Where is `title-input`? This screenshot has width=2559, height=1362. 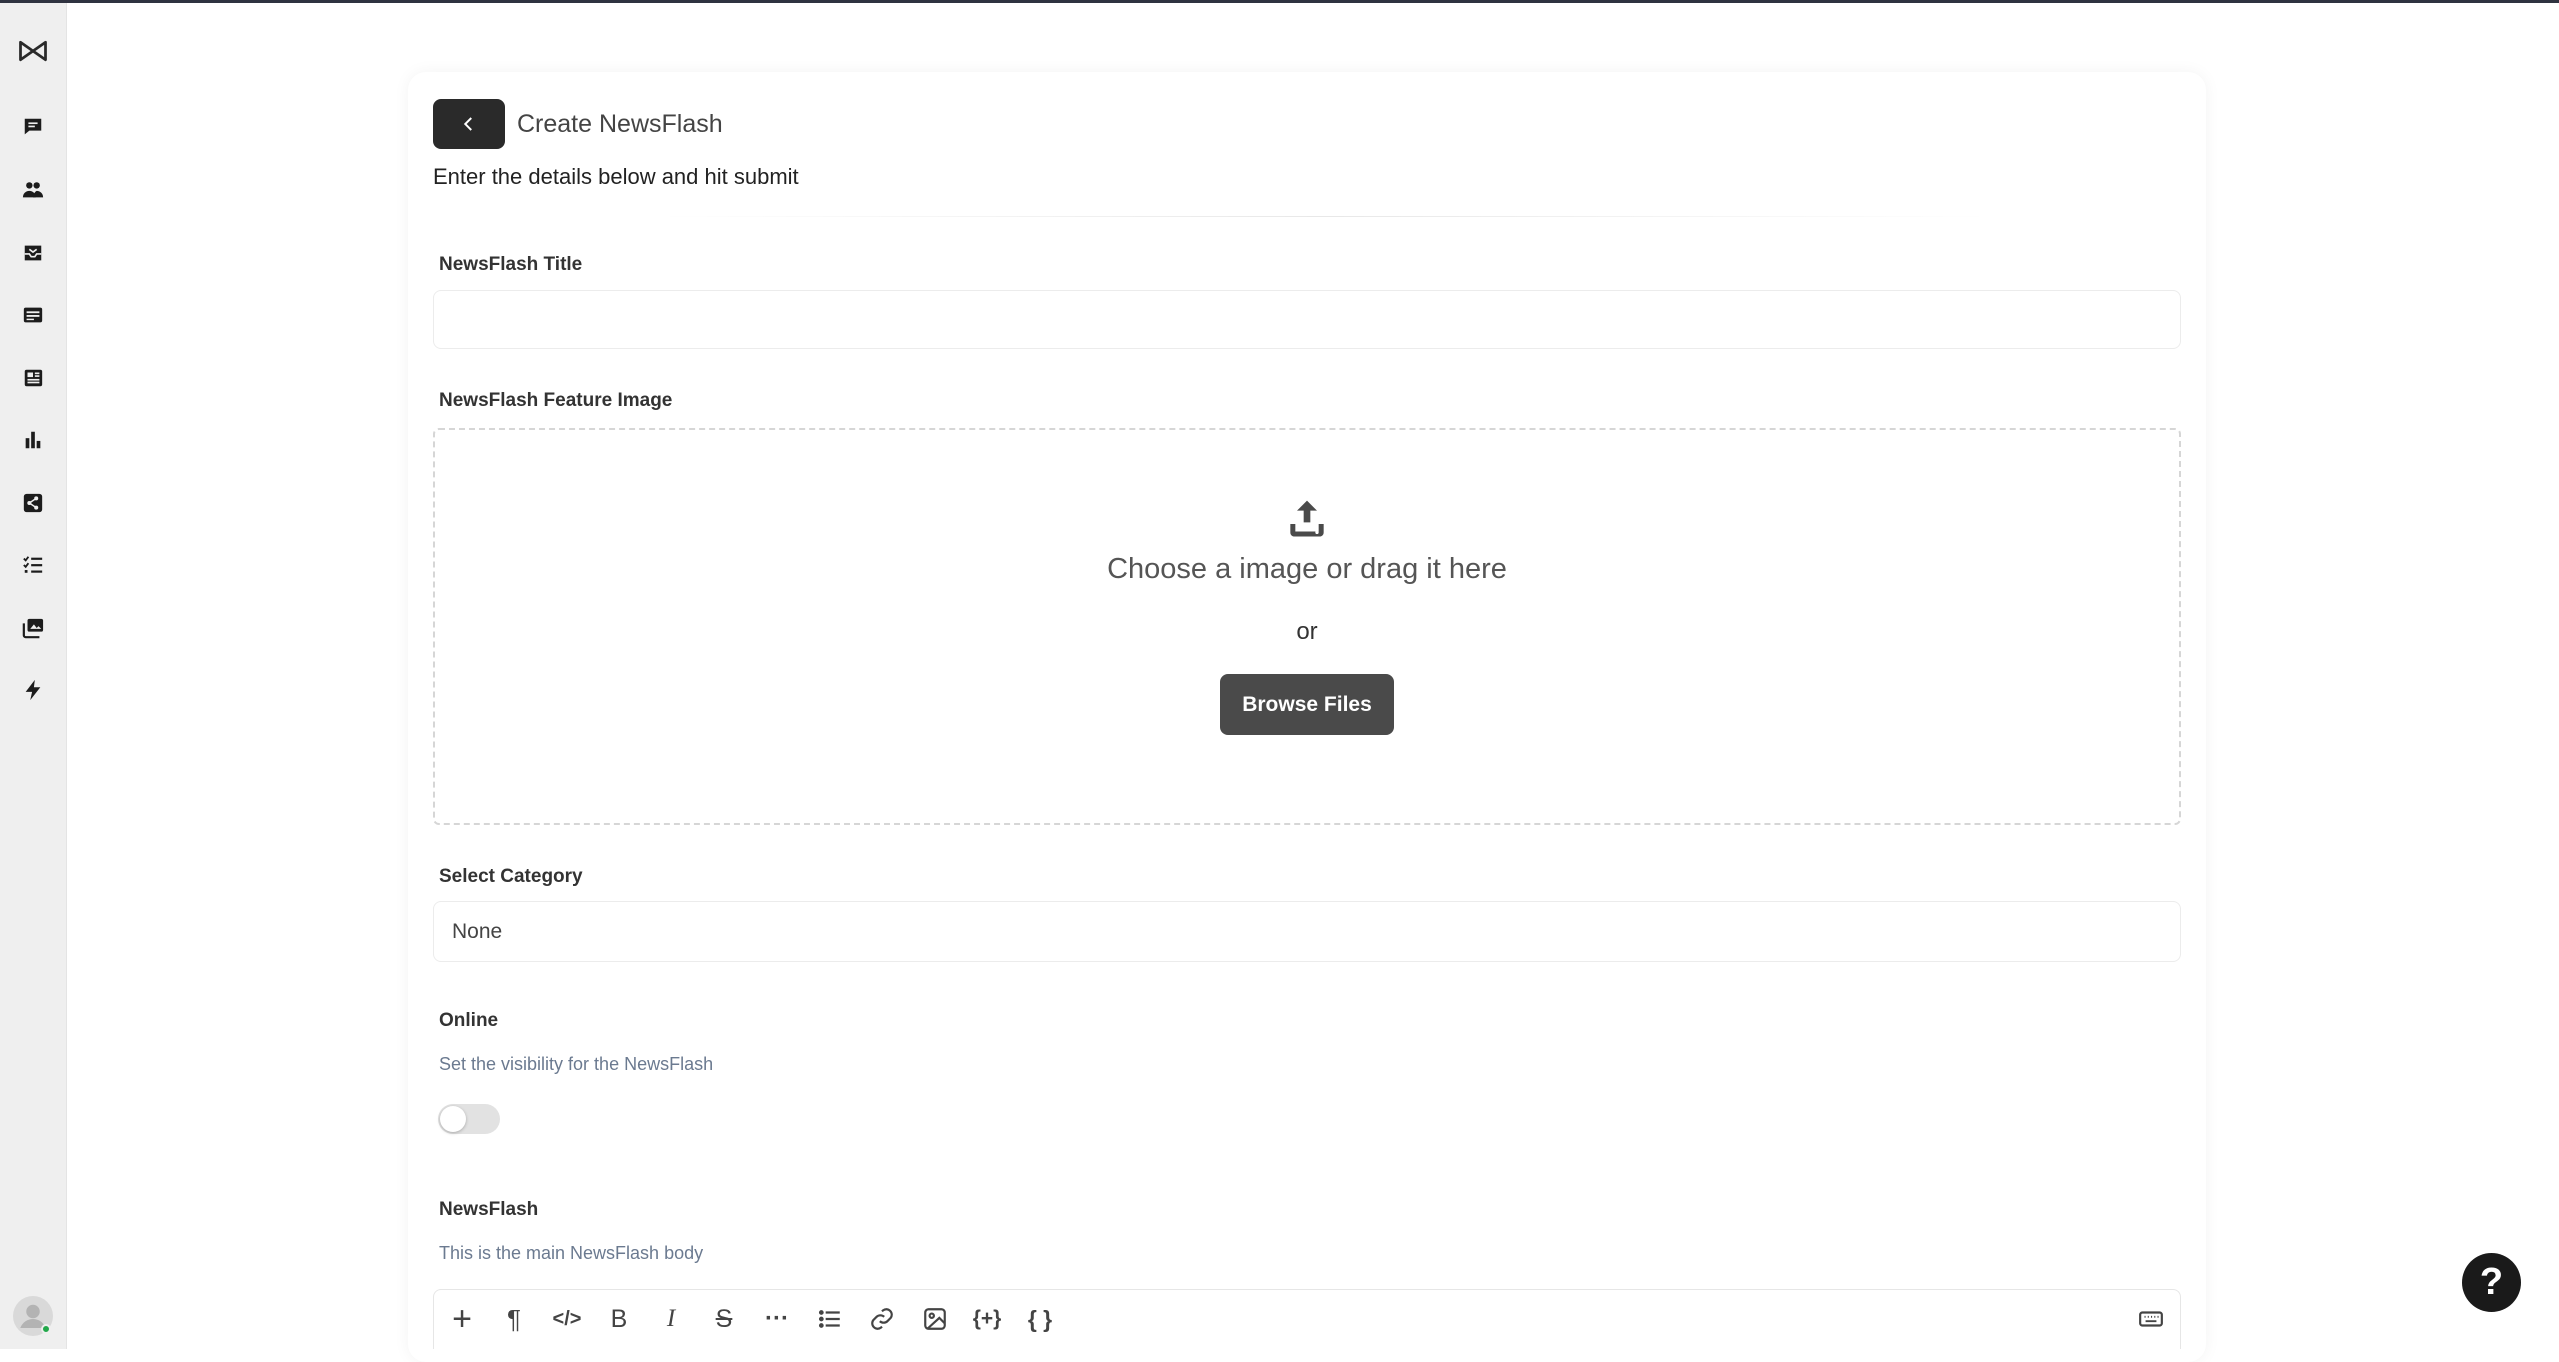
title-input is located at coordinates (1307, 319).